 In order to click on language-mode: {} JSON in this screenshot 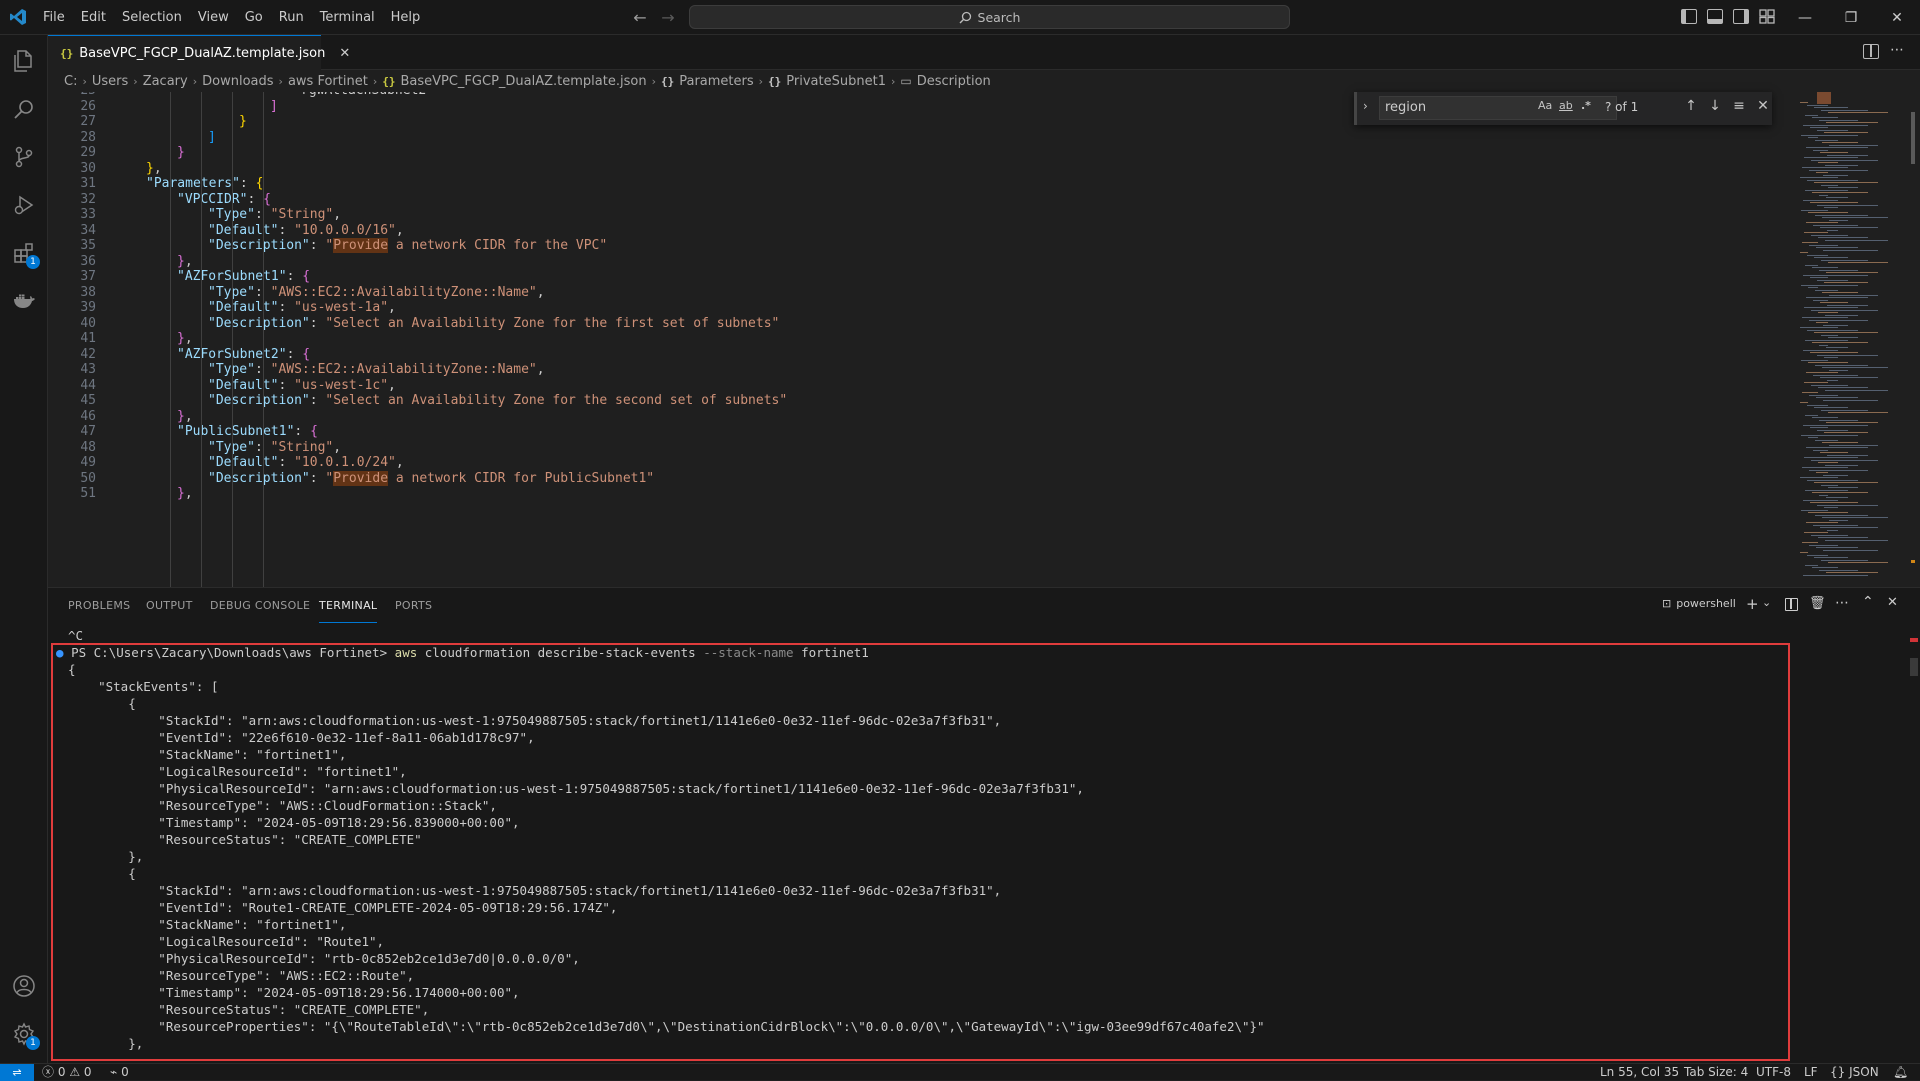, I will do `click(1854, 1072)`.